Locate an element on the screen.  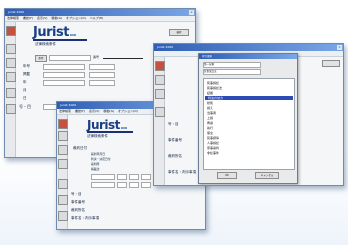
tree-item-13: 家事審判 is located at coordinates (213, 148).